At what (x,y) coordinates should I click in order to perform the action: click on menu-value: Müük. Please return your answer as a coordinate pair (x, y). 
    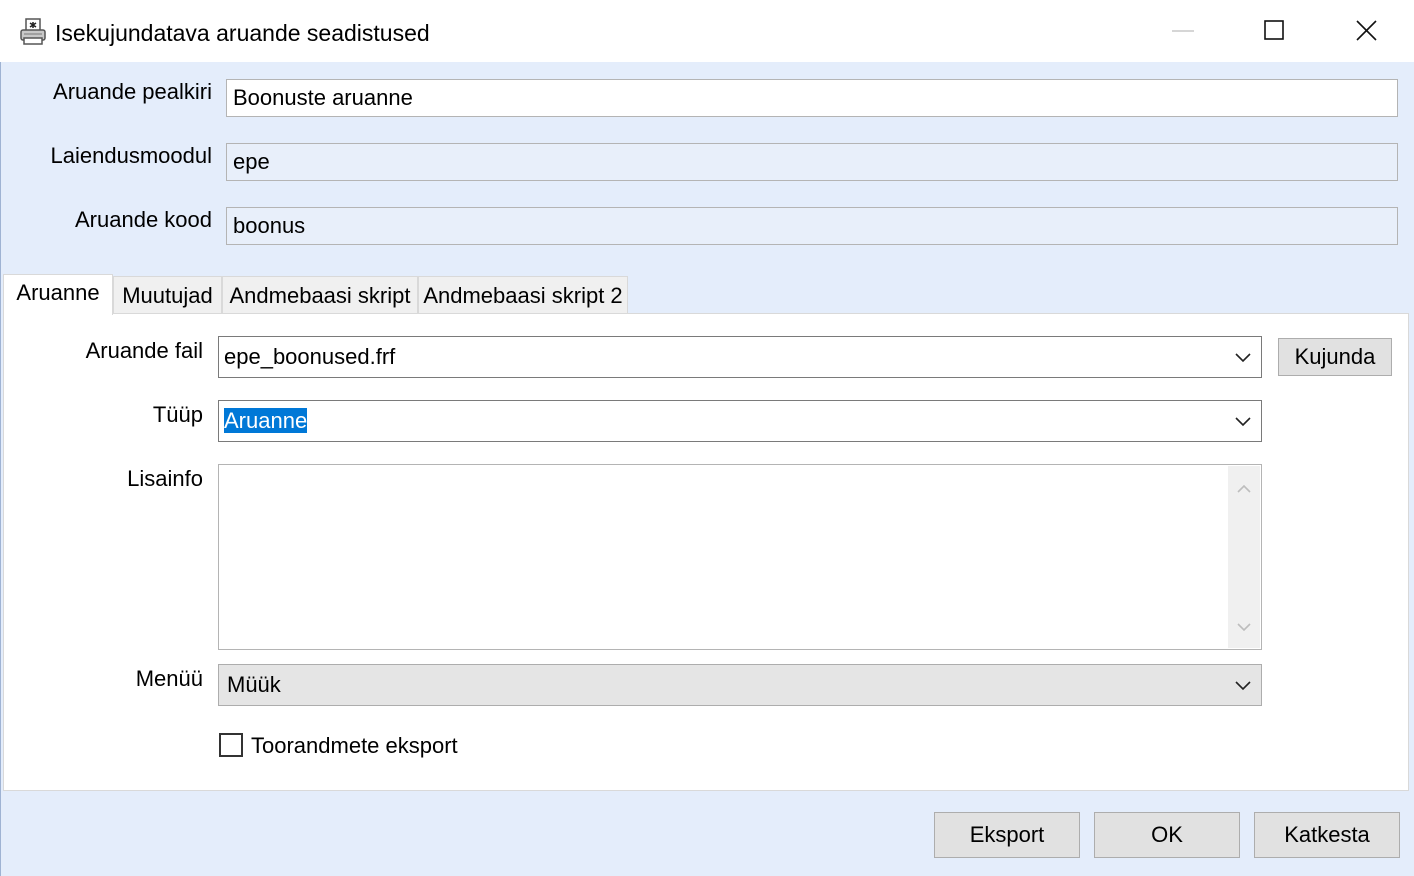
    Looking at the image, I should click on (254, 684).